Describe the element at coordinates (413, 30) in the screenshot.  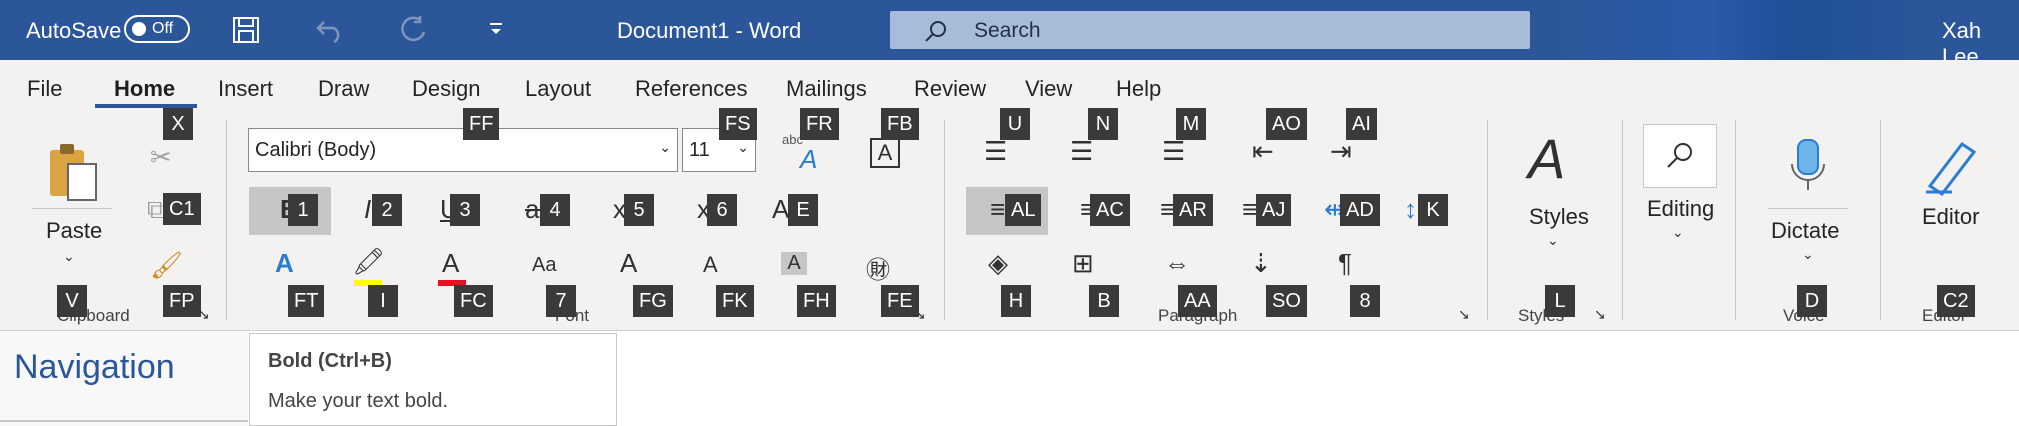
I see `redo-icon` at that location.